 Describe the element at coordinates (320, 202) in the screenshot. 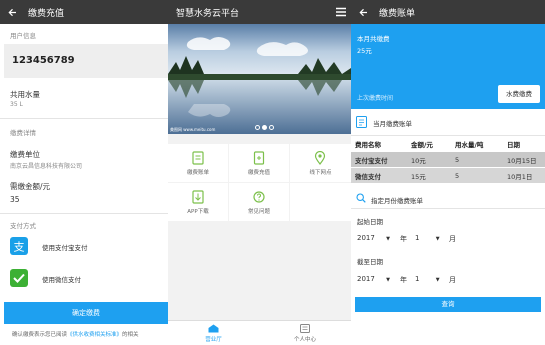

I see `tile-empty` at that location.